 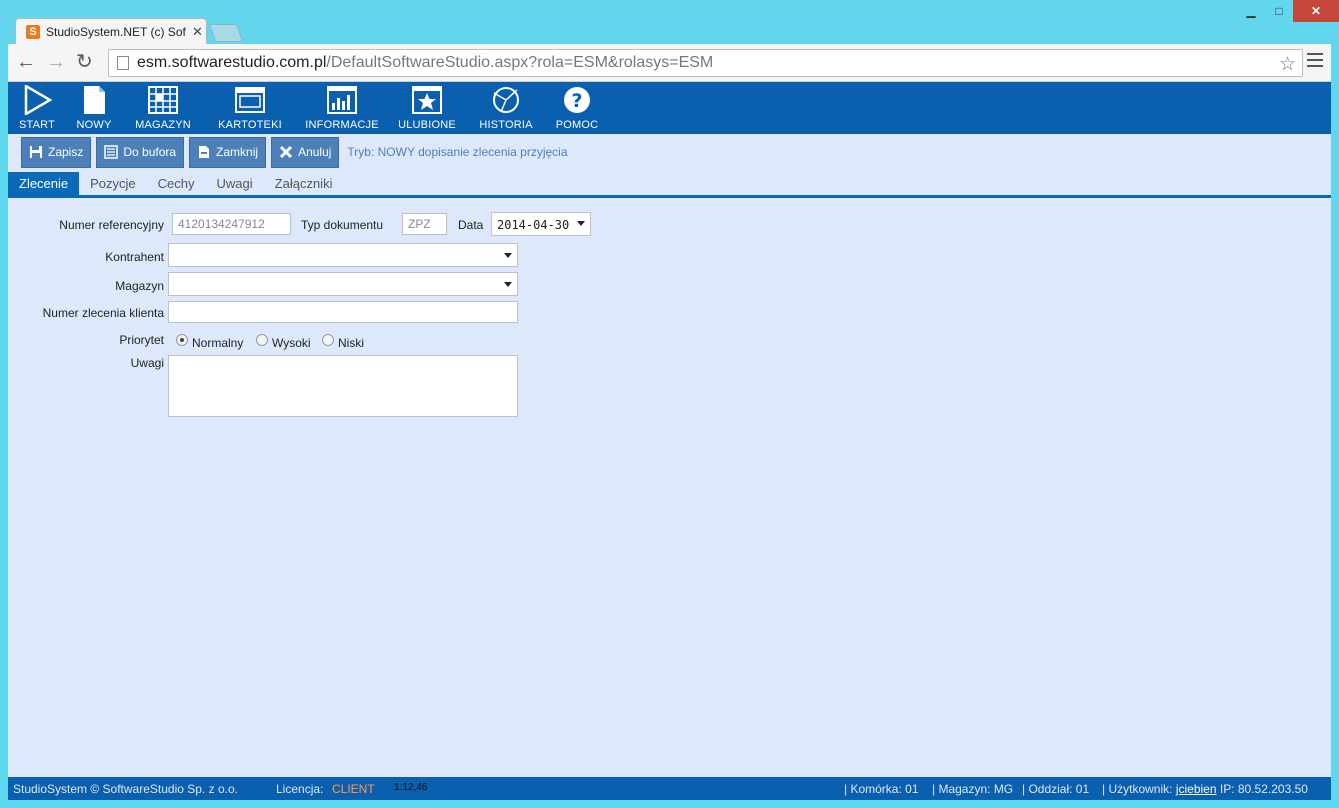 I want to click on client-order-input, so click(x=343, y=312).